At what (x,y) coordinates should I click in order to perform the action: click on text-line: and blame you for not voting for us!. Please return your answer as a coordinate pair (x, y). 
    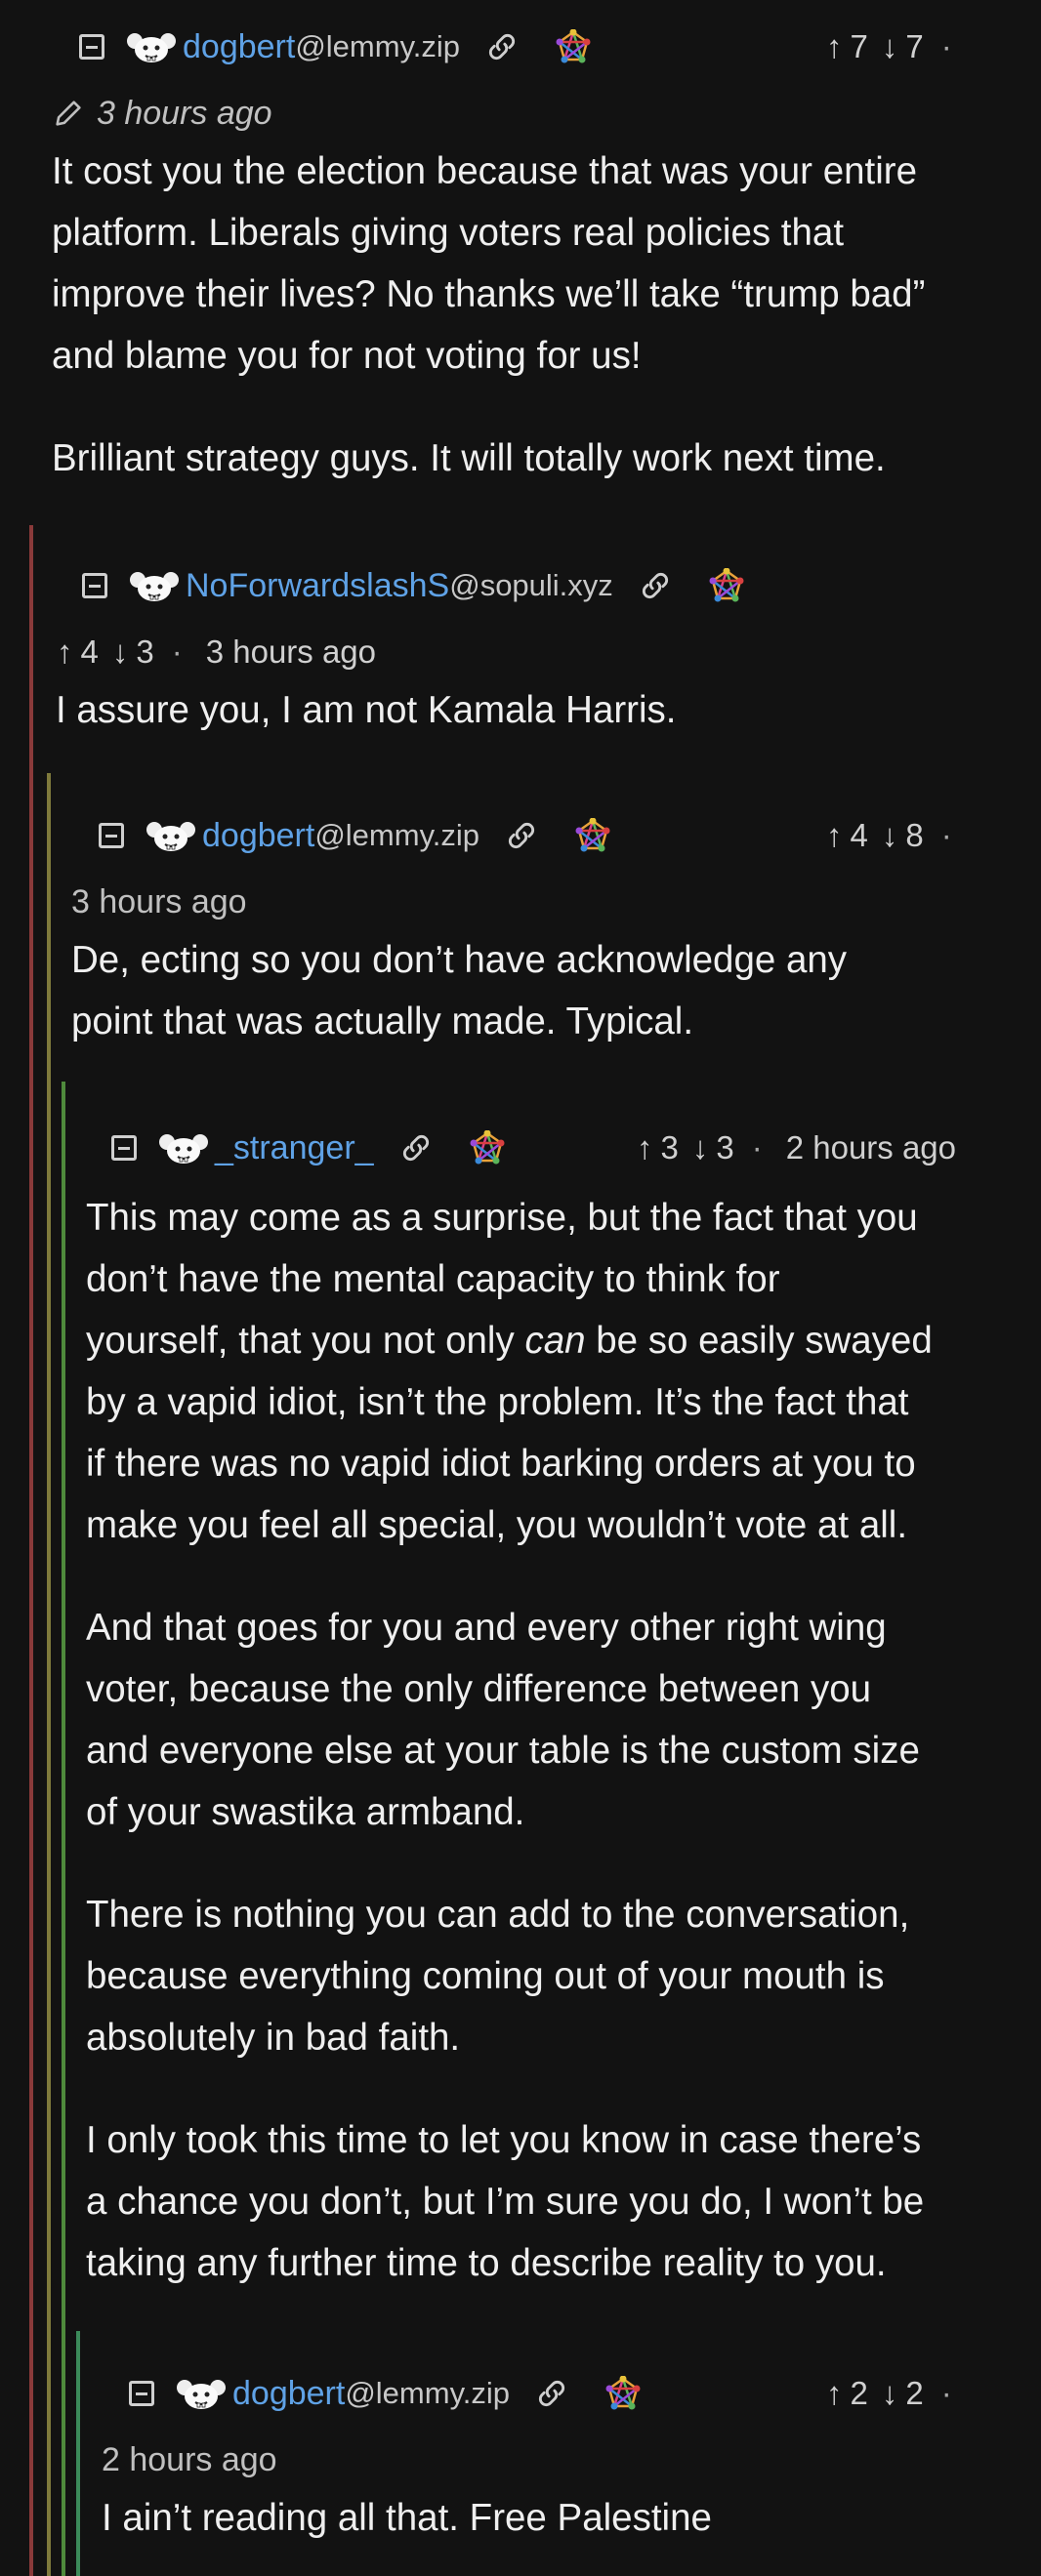
    Looking at the image, I should click on (347, 356).